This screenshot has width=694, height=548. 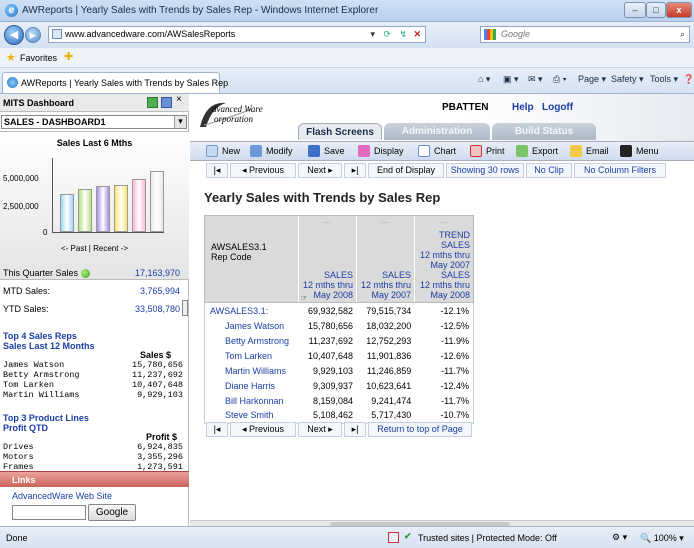 What do you see at coordinates (679, 10) in the screenshot?
I see `close-window-button: x` at bounding box center [679, 10].